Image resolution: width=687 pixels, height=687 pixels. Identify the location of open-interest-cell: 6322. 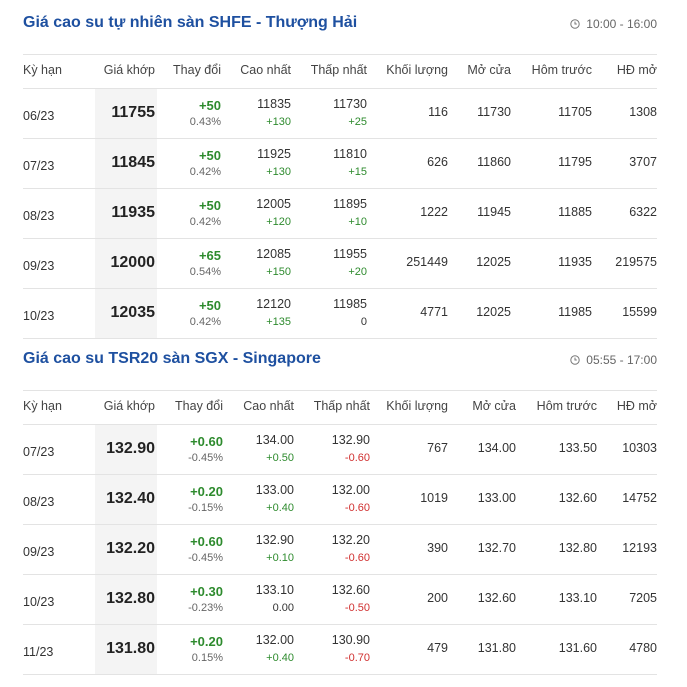
(643, 212).